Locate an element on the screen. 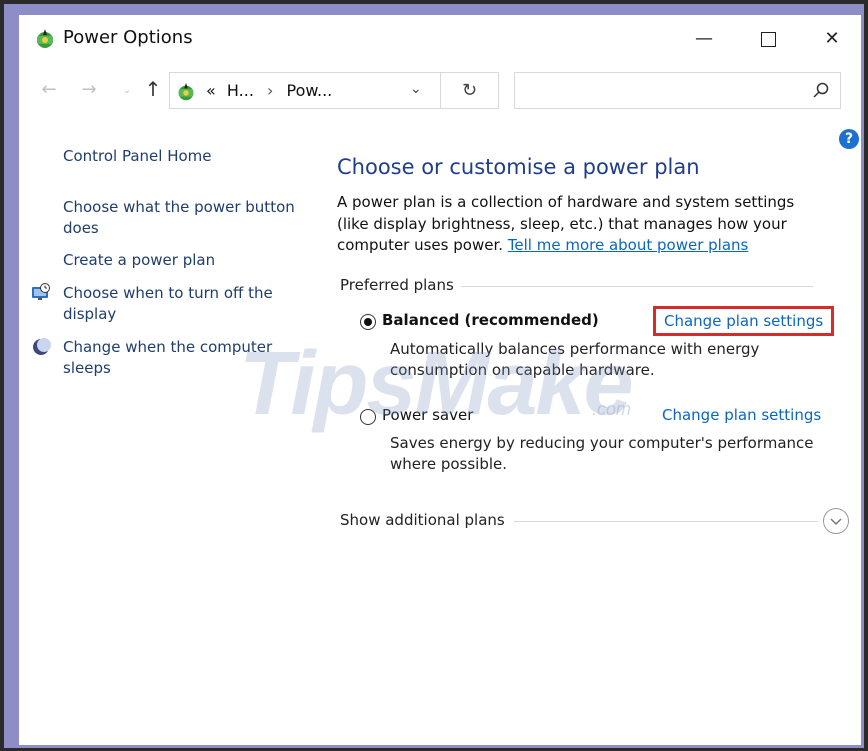  display-clock-icon is located at coordinates (41, 291).